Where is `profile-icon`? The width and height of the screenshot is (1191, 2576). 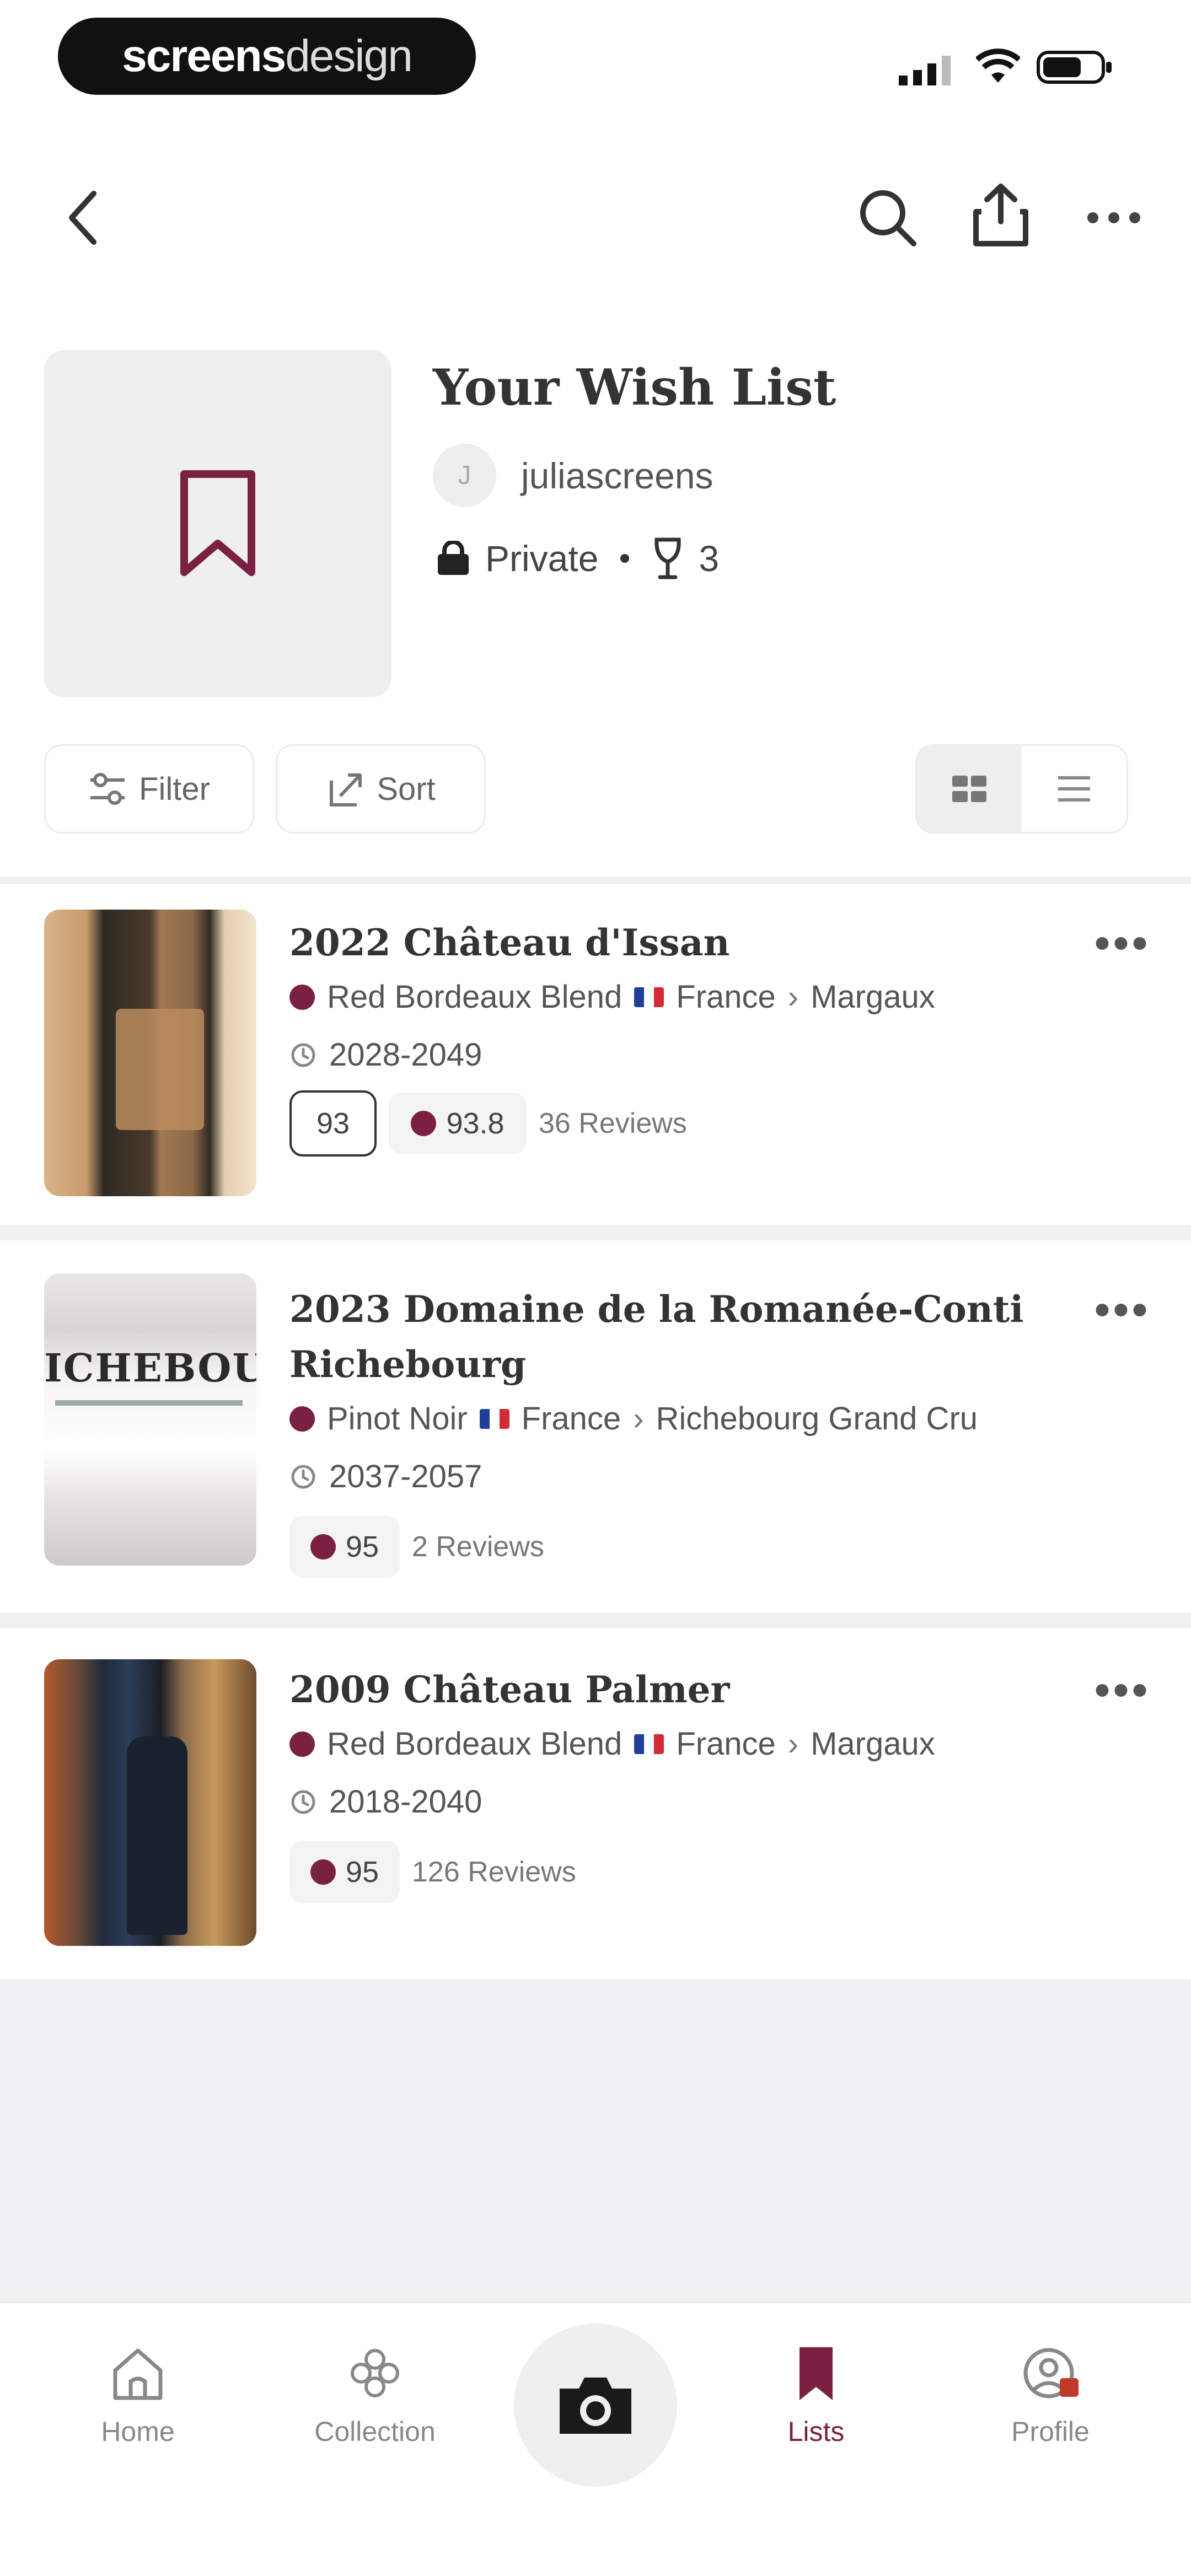
profile-icon is located at coordinates (1051, 2373).